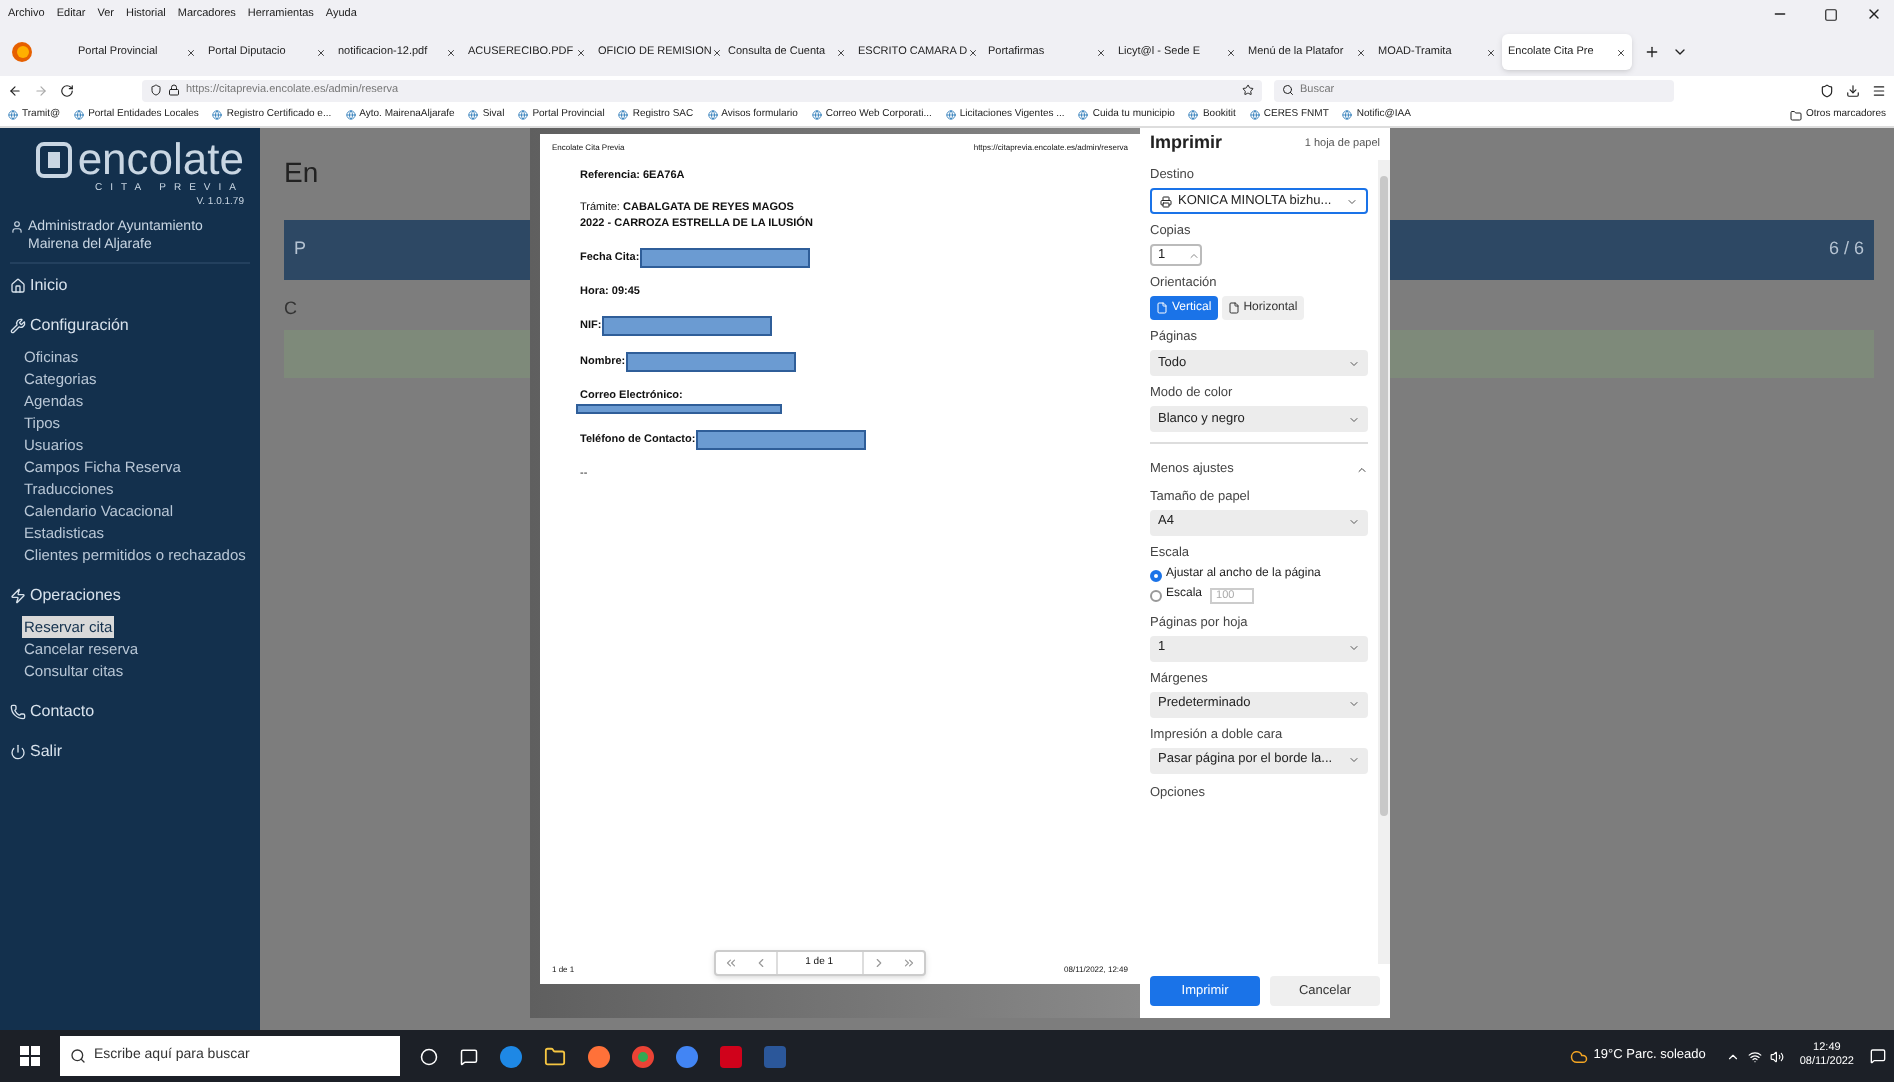 The height and width of the screenshot is (1082, 1894). Describe the element at coordinates (1384, 562) in the screenshot. I see `scrollbar` at that location.